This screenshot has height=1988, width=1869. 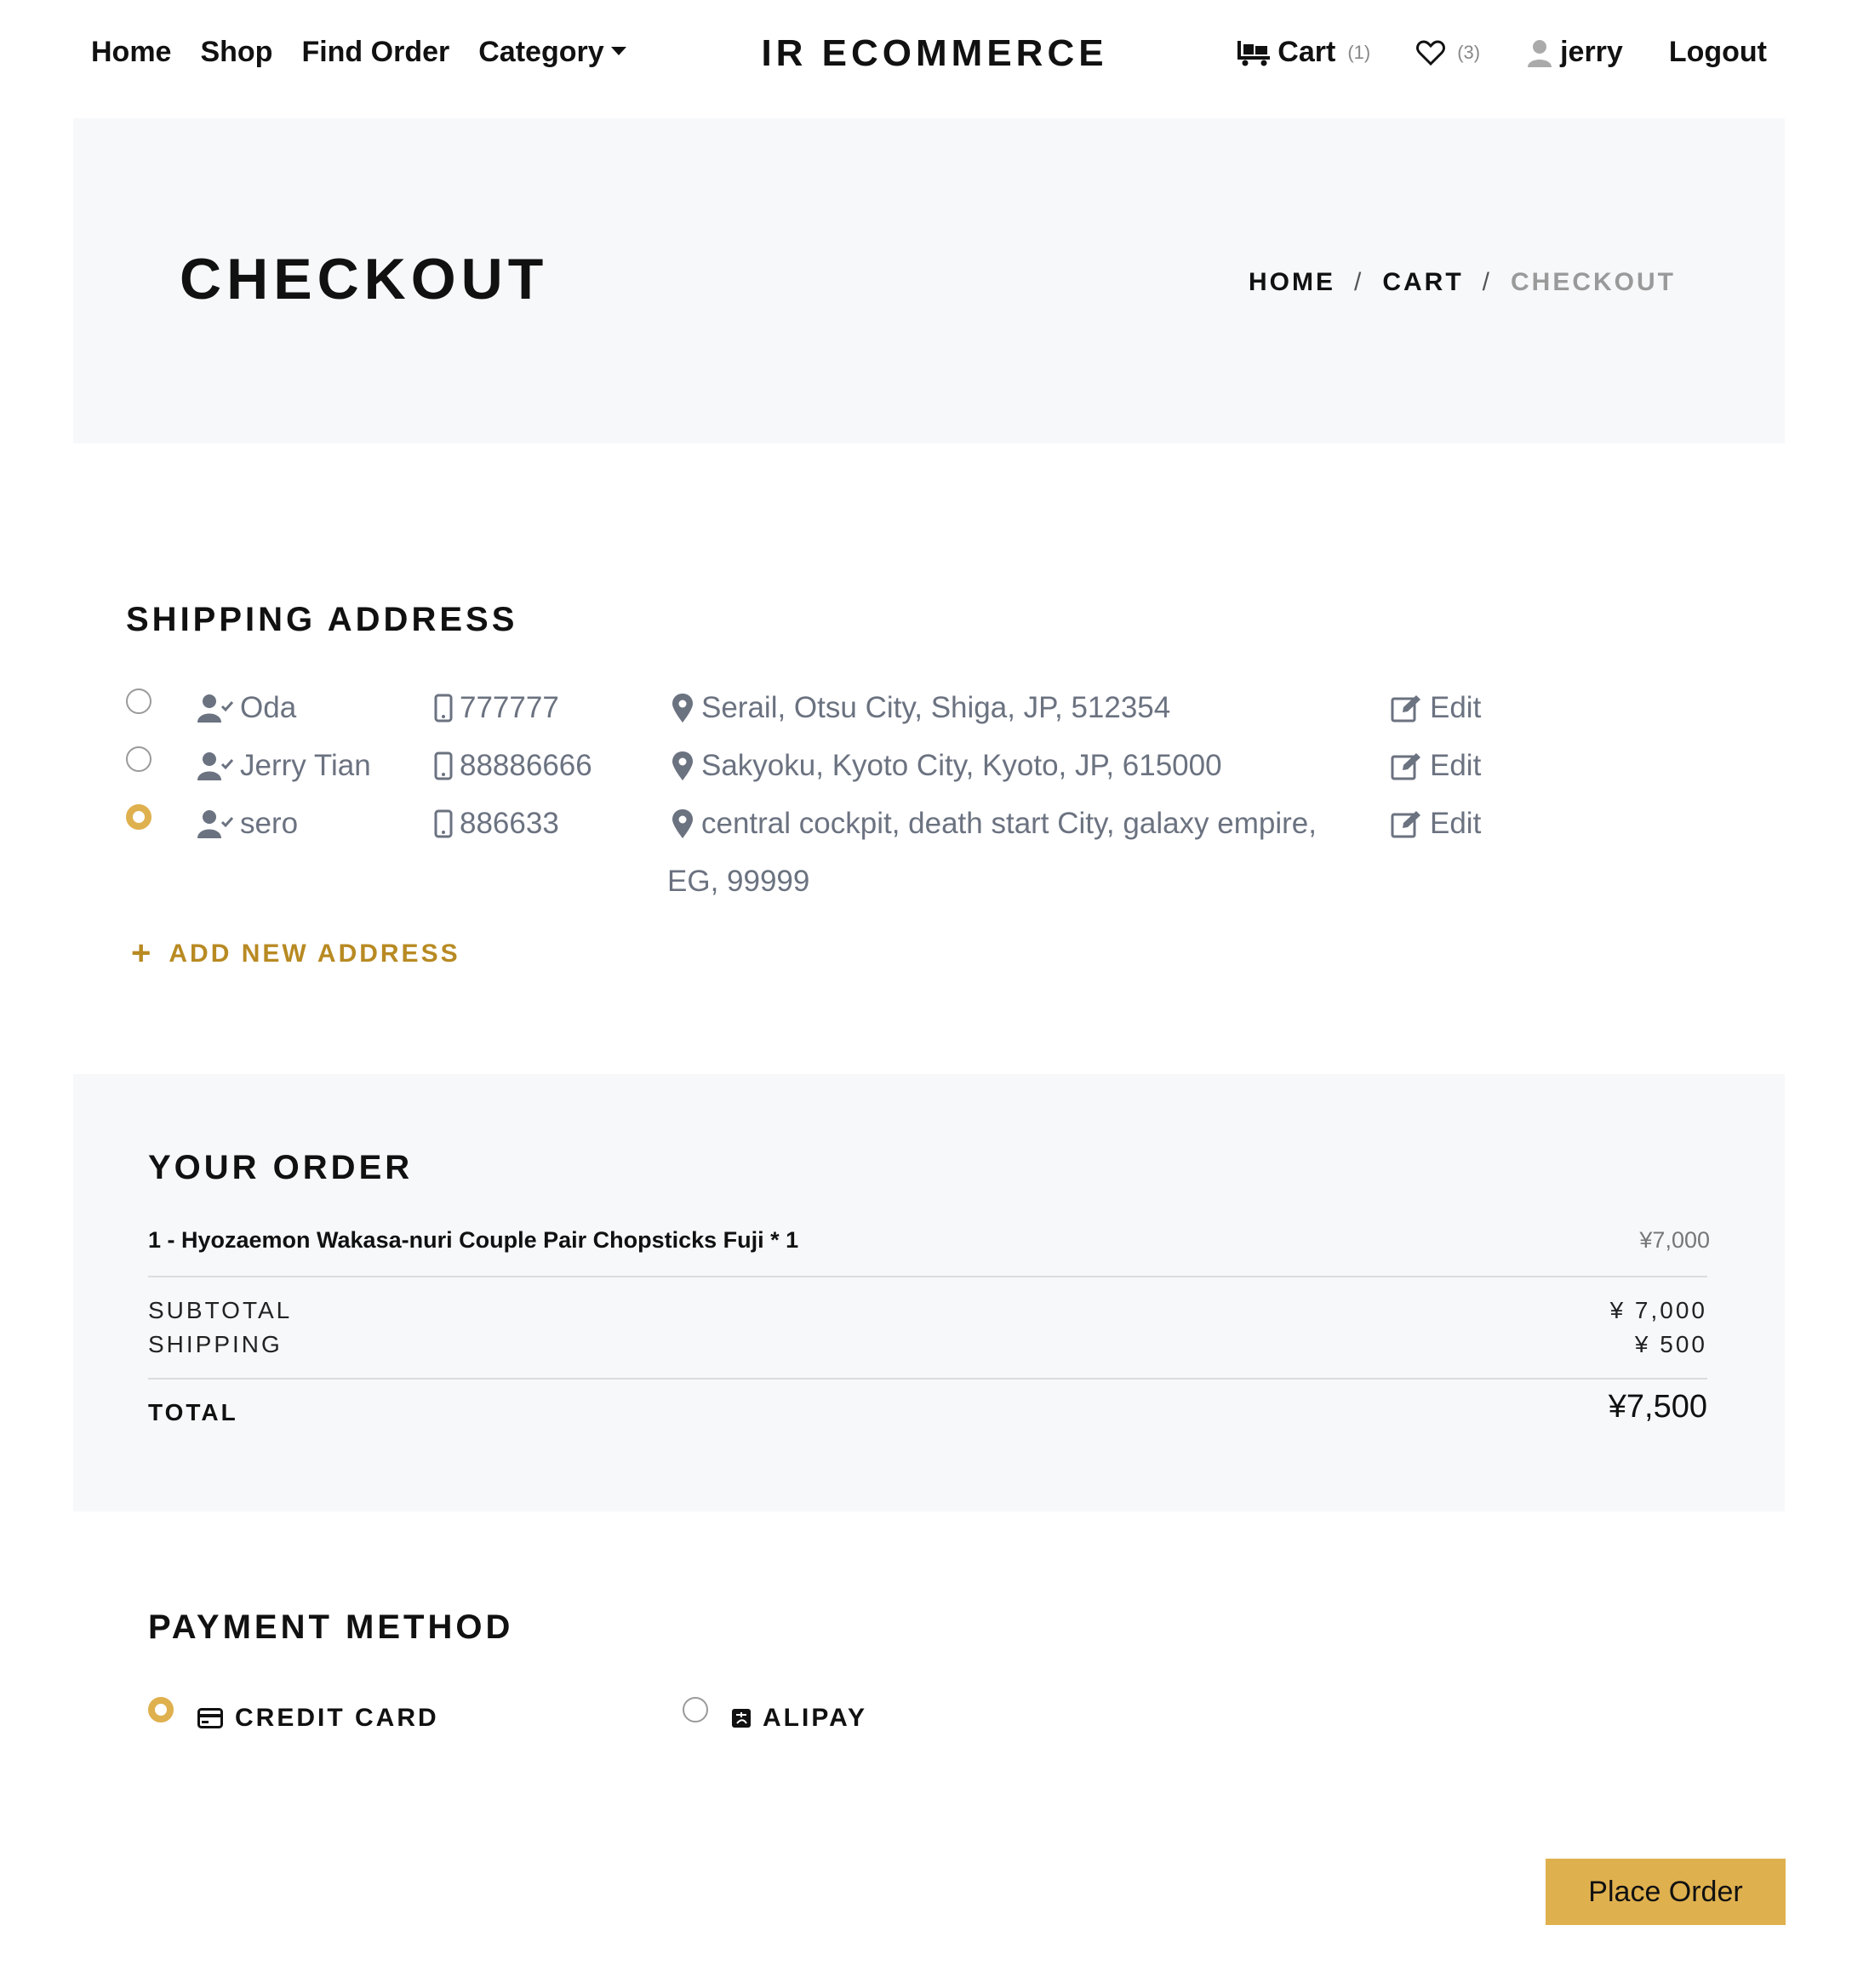 What do you see at coordinates (1658, 1310) in the screenshot?
I see `subtotal-value: ¥ 7,000` at bounding box center [1658, 1310].